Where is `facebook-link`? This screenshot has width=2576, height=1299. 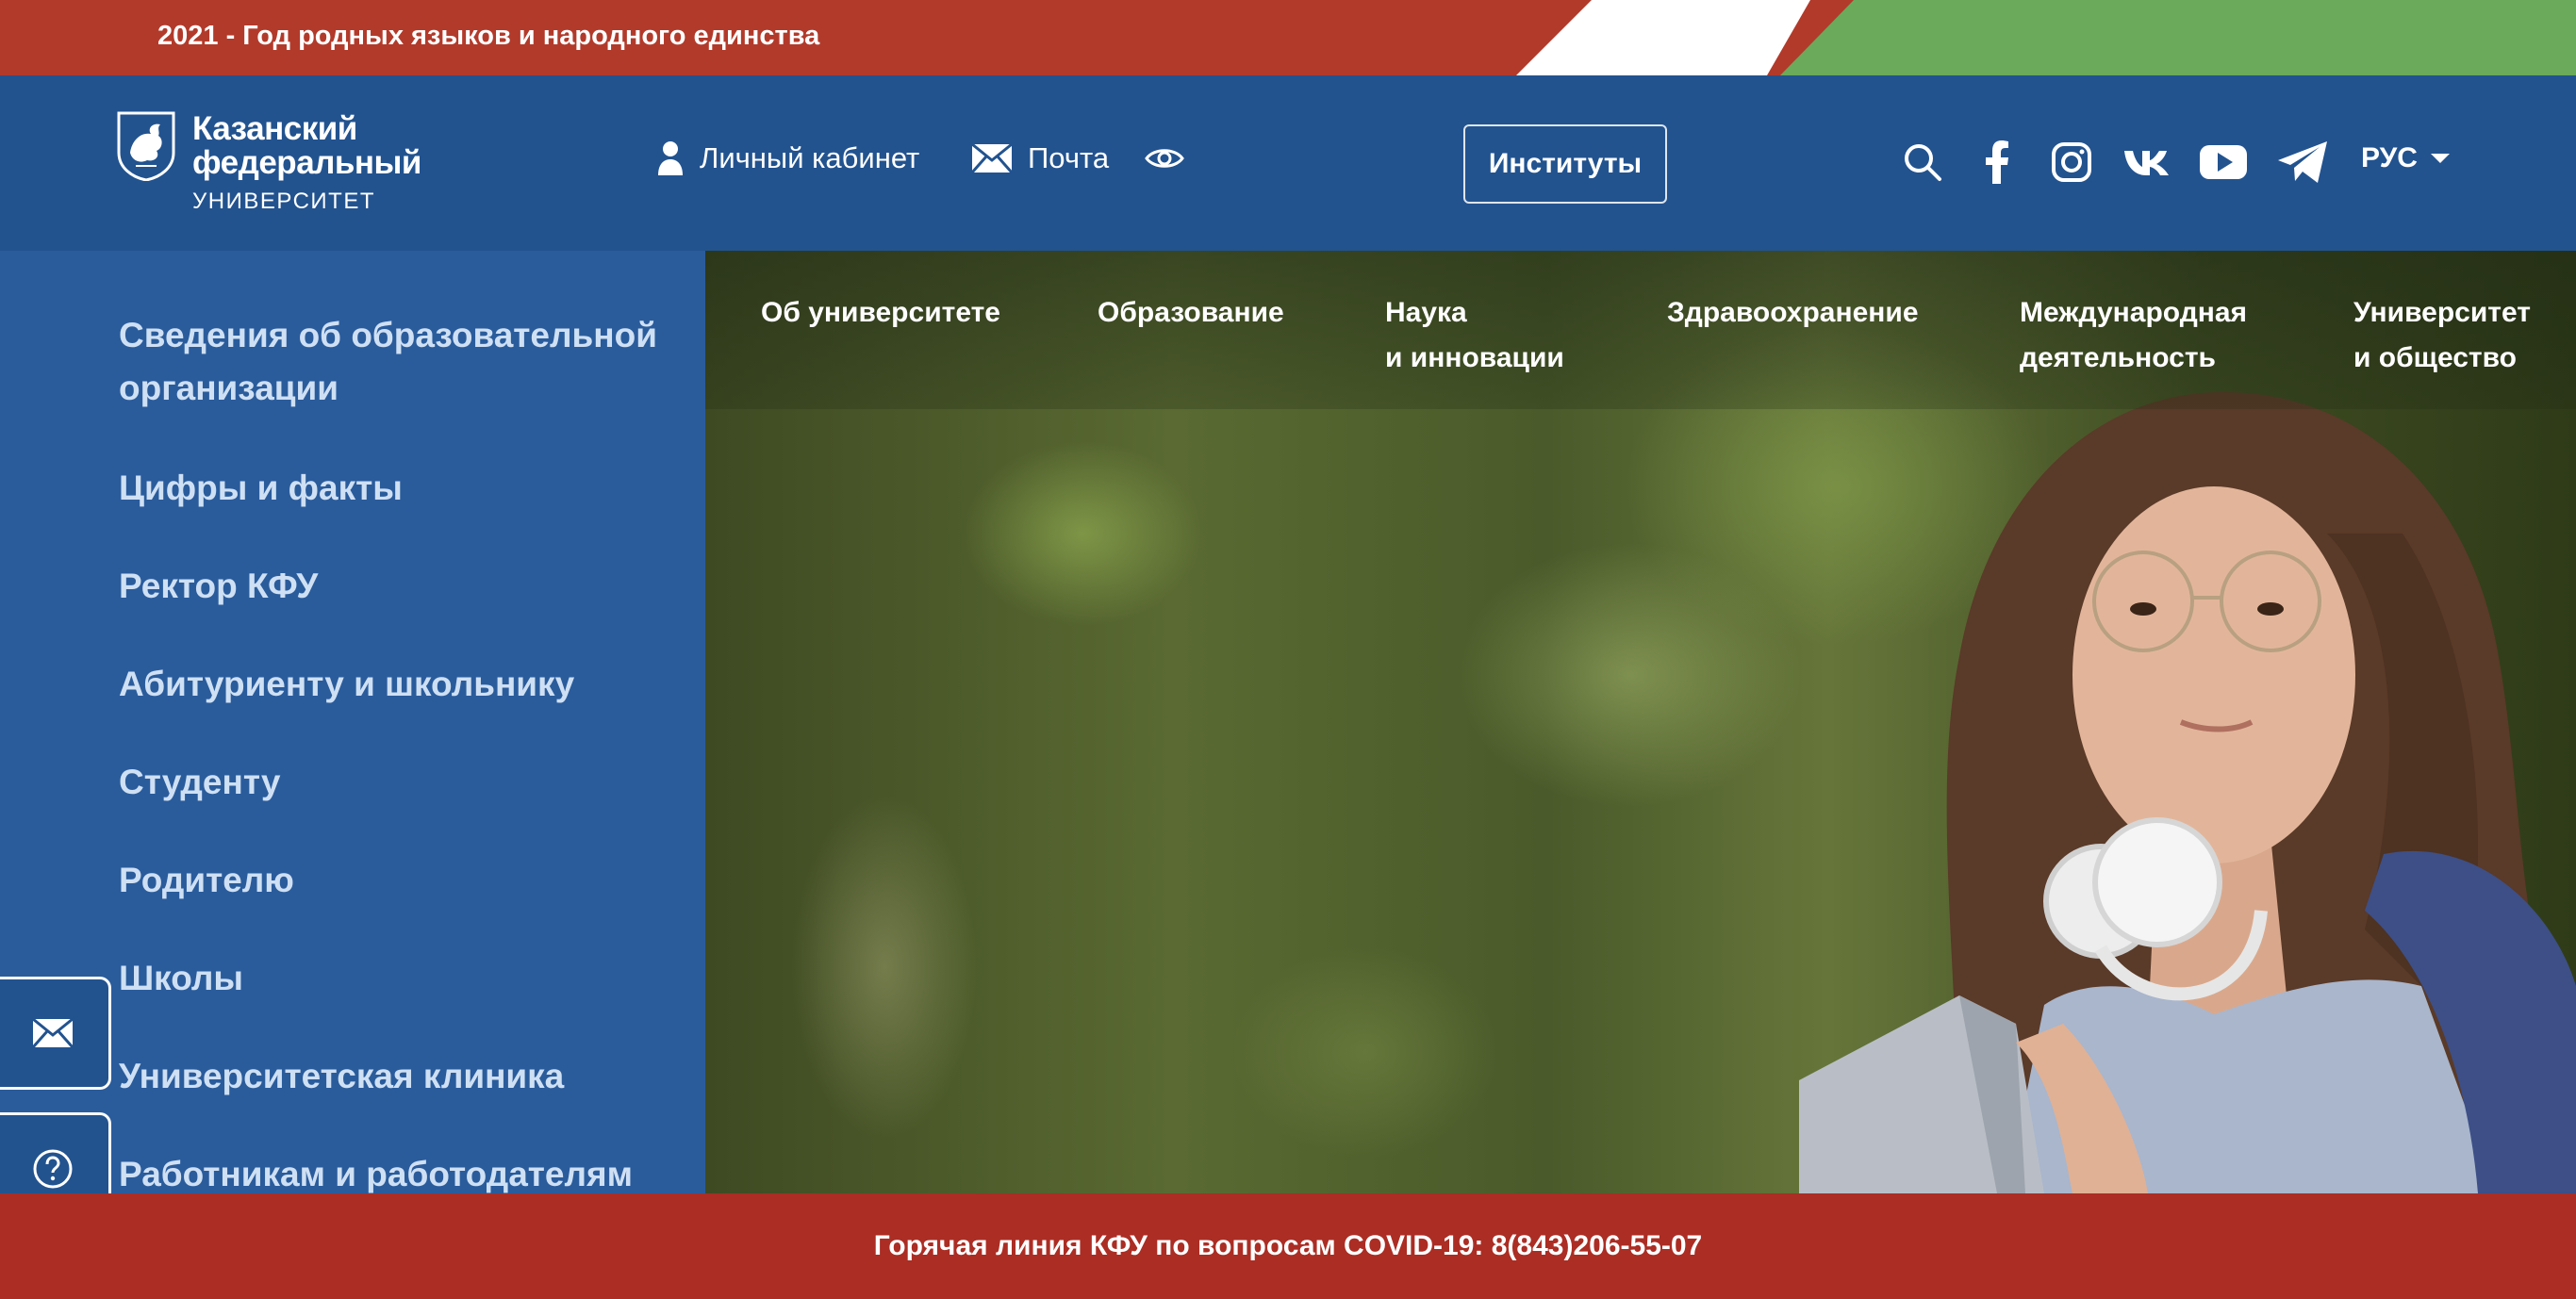 facebook-link is located at coordinates (1997, 162).